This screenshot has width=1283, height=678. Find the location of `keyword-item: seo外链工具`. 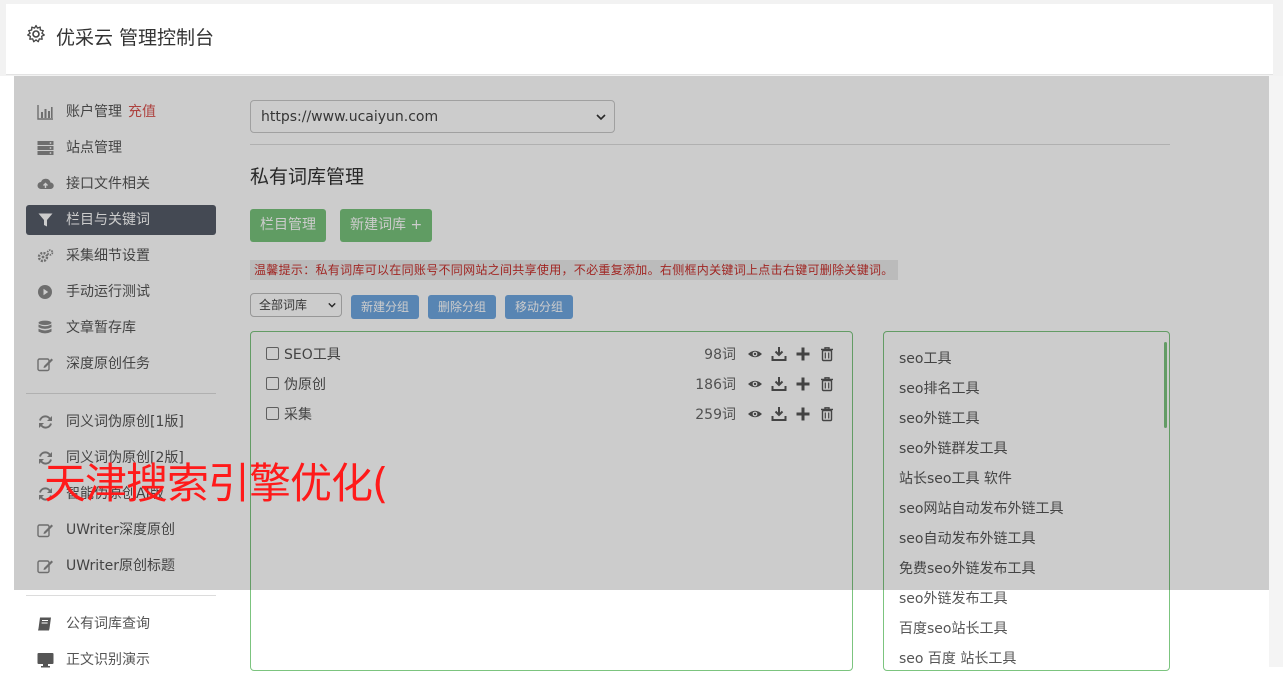

keyword-item: seo外链工具 is located at coordinates (939, 418).